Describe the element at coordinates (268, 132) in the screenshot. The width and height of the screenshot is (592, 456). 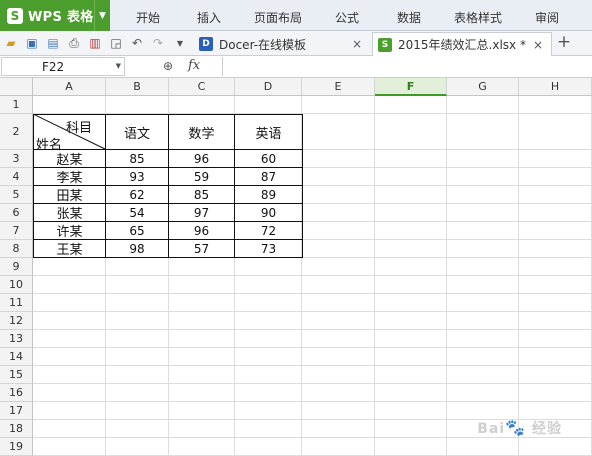
I see `subject-header: 英语` at that location.